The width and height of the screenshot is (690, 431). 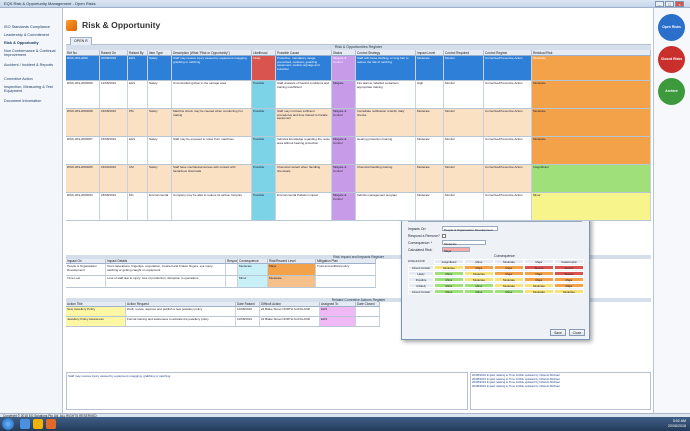 What do you see at coordinates (253, 281) in the screenshot?
I see `impact-cell: Minor` at bounding box center [253, 281].